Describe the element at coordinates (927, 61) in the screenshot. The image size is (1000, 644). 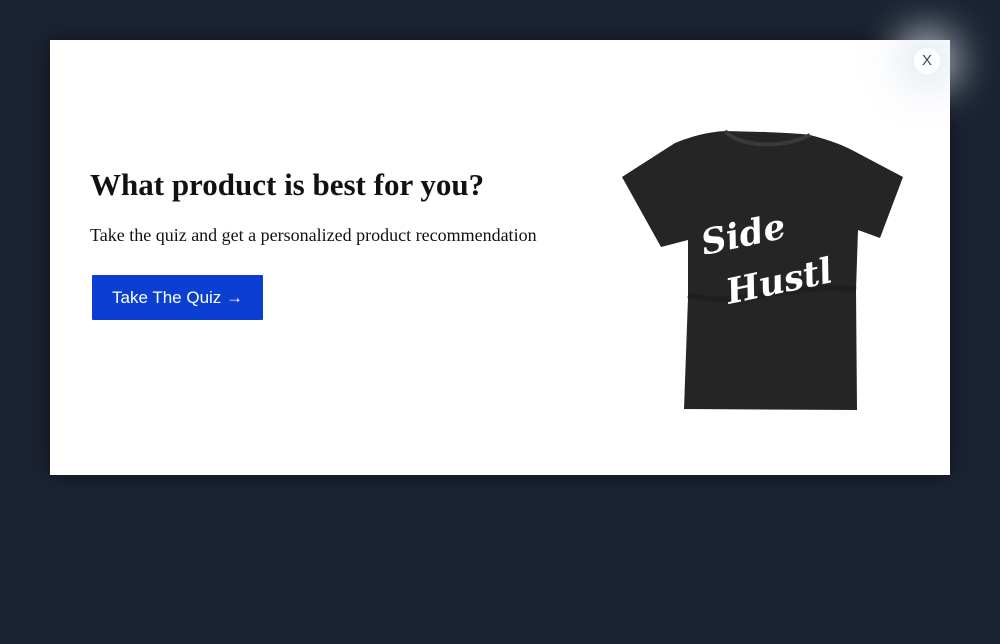
I see `close-button: X` at that location.